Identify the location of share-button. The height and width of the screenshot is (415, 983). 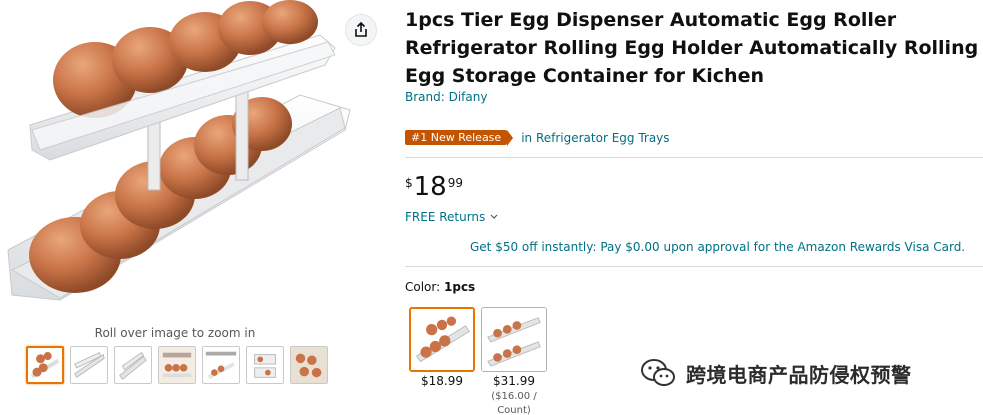
(361, 30).